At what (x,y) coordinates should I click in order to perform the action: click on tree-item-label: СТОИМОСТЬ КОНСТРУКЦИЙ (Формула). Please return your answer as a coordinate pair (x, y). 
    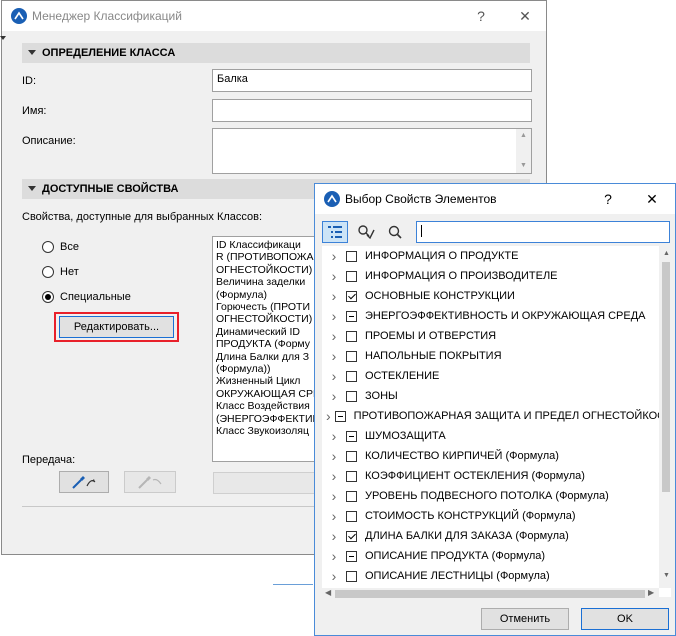
    Looking at the image, I should click on (470, 516).